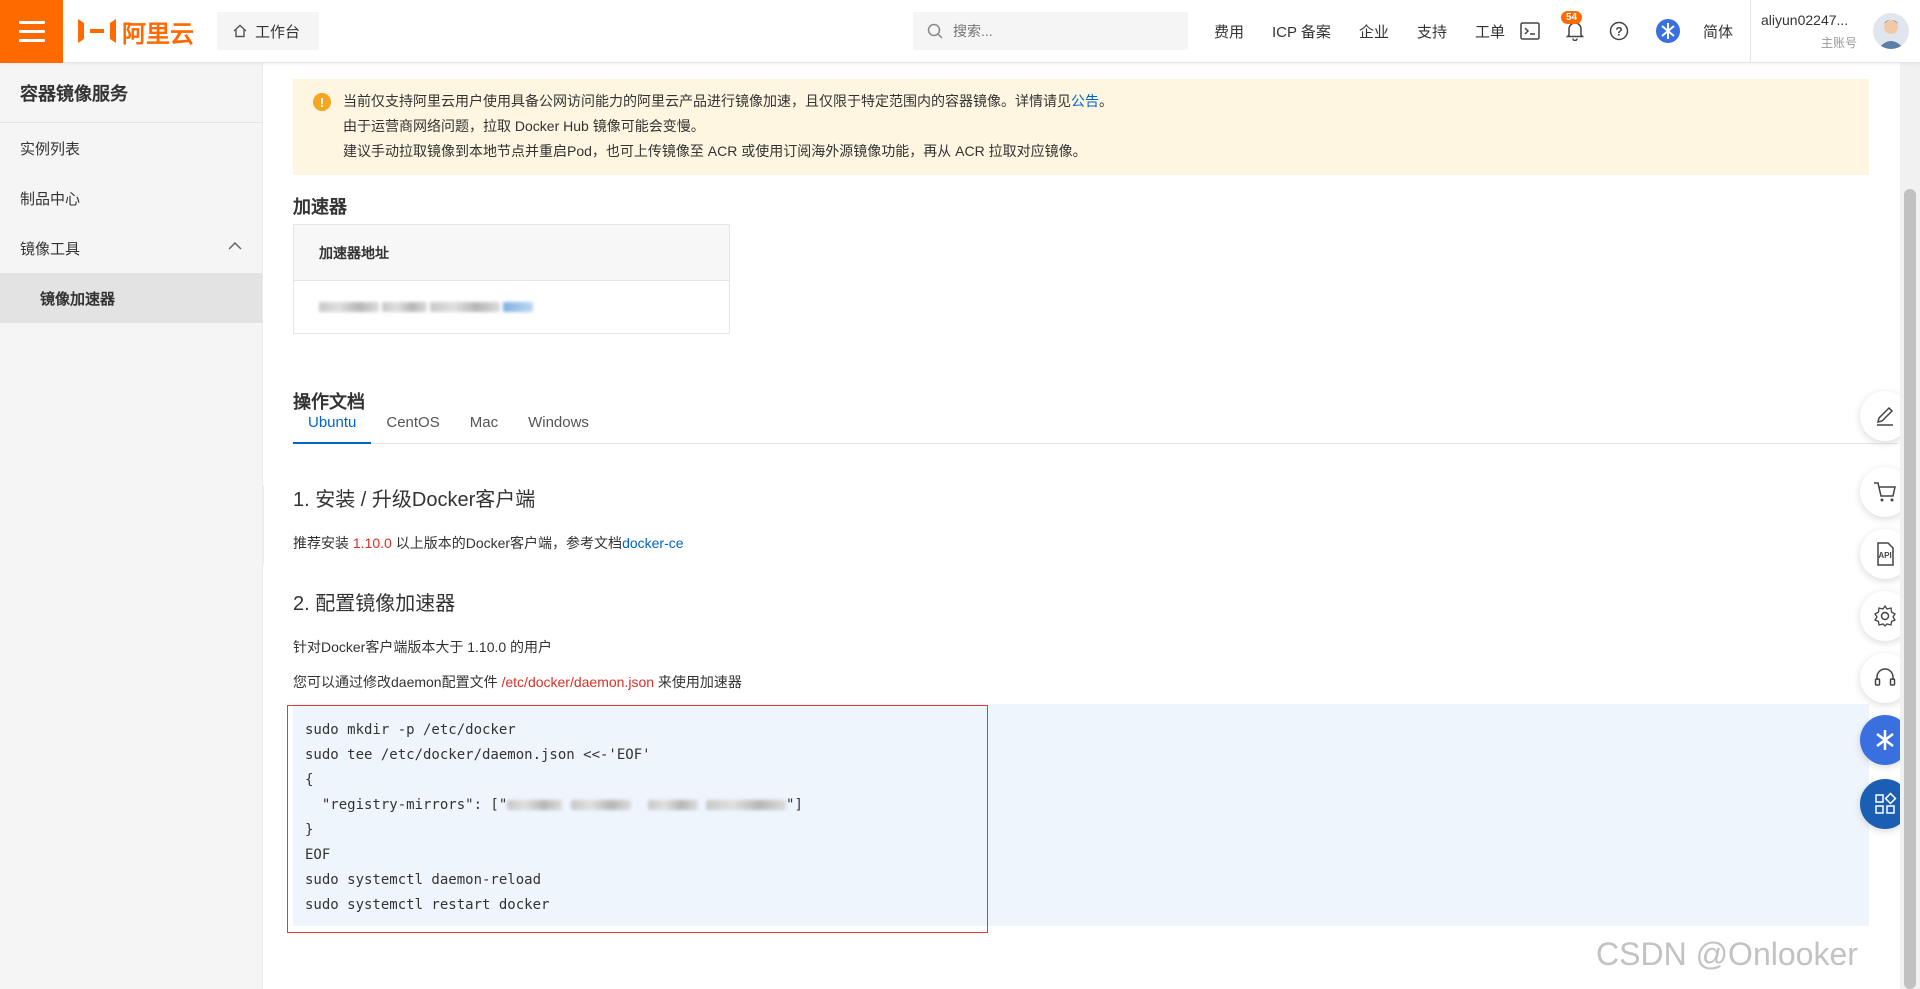  Describe the element at coordinates (1490, 31) in the screenshot. I see `nav-ticket: 工单` at that location.